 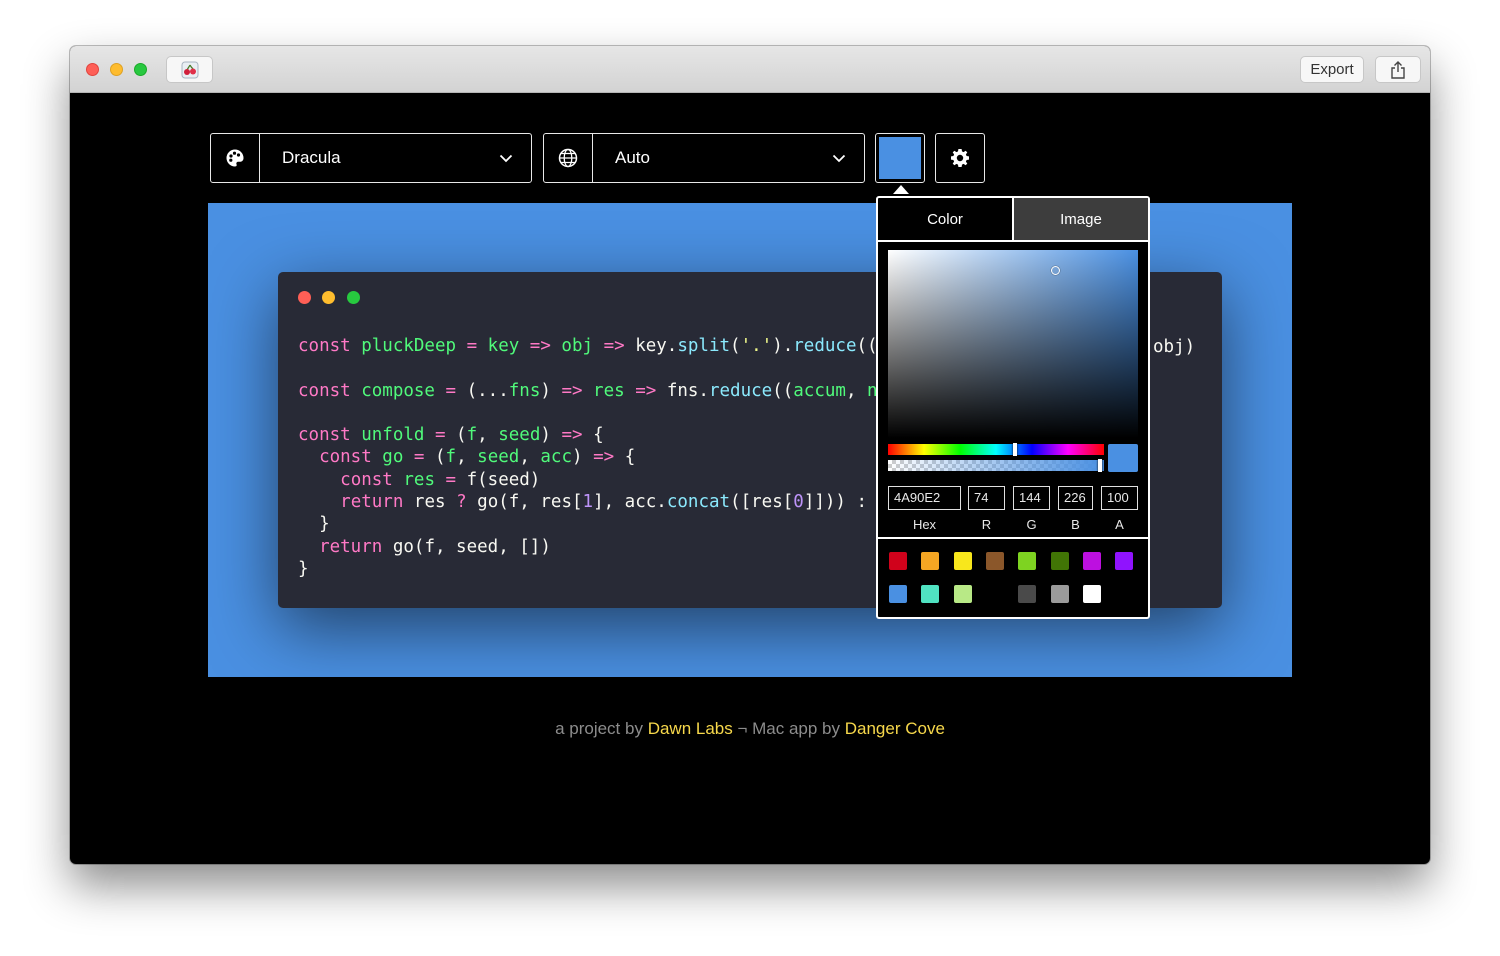 I want to click on footer-middle: ¬ Mac app by, so click(x=788, y=728).